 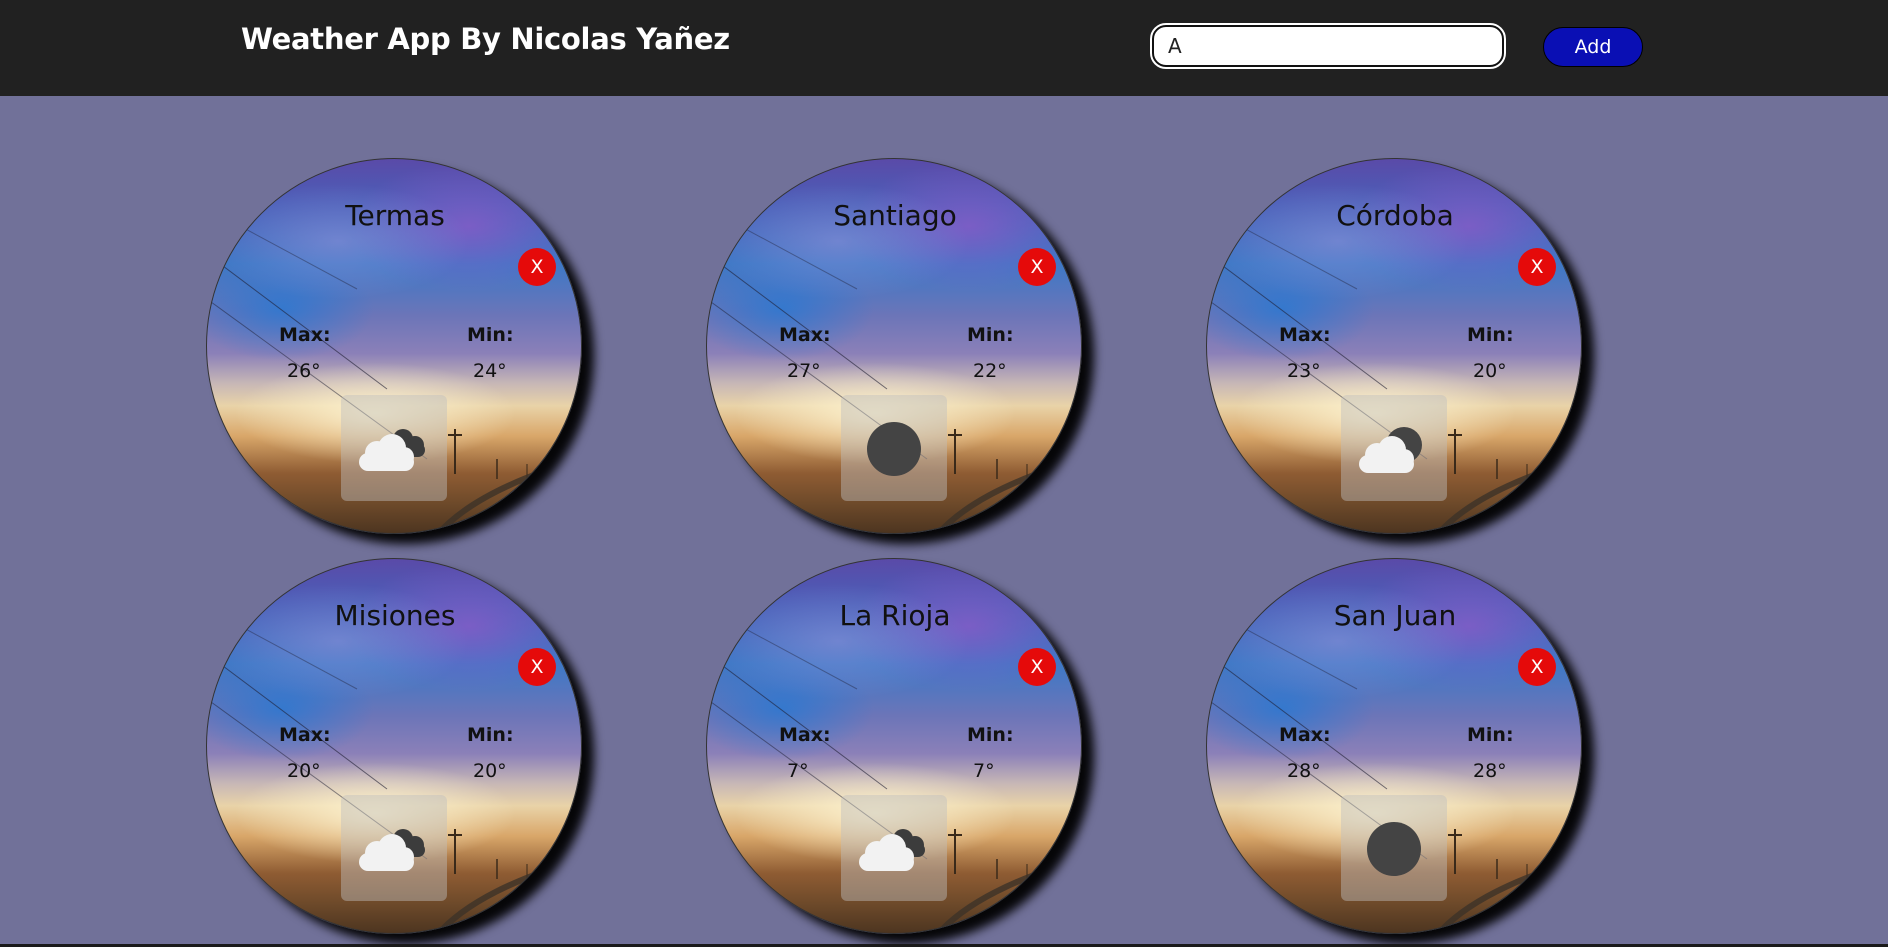 I want to click on max-temp: 7°, so click(x=798, y=771).